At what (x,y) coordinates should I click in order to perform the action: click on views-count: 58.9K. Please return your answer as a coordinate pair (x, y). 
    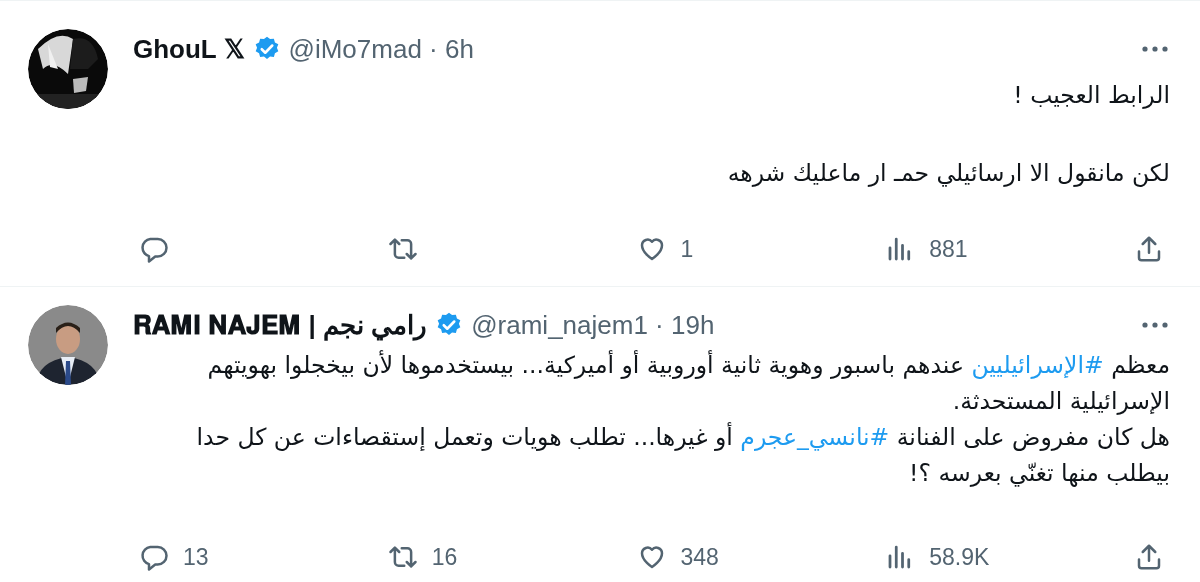
    Looking at the image, I should click on (959, 557).